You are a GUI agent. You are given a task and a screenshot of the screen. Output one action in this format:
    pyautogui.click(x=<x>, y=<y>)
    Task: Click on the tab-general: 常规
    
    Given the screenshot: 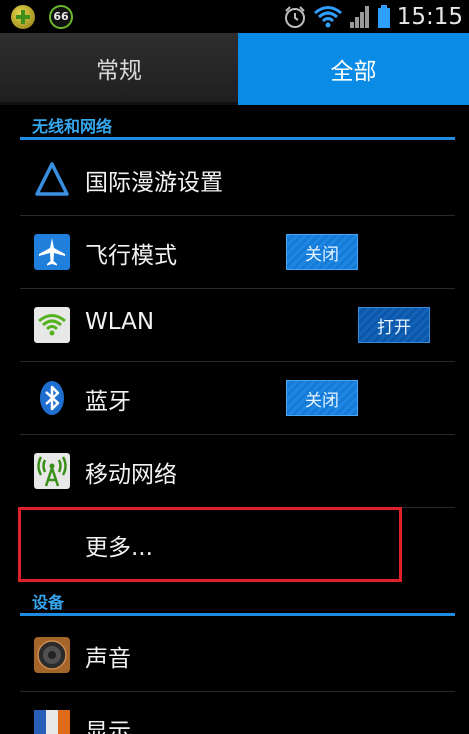 What is the action you would take?
    pyautogui.click(x=119, y=69)
    